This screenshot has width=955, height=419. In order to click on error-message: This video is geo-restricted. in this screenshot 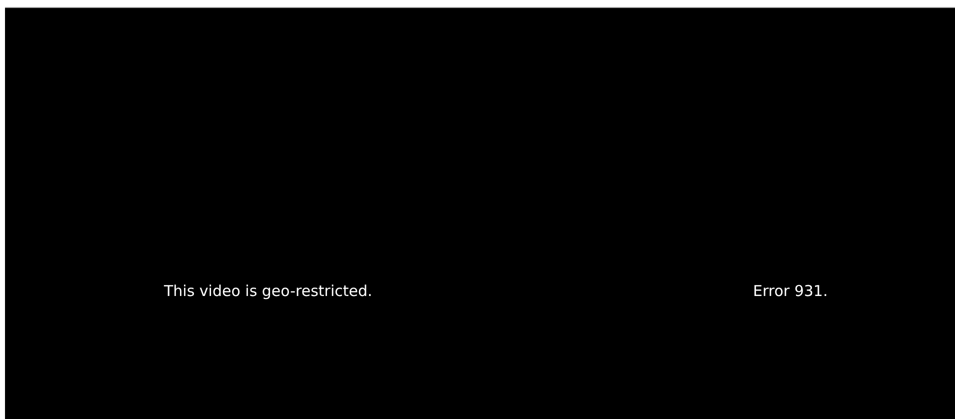, I will do `click(269, 291)`.